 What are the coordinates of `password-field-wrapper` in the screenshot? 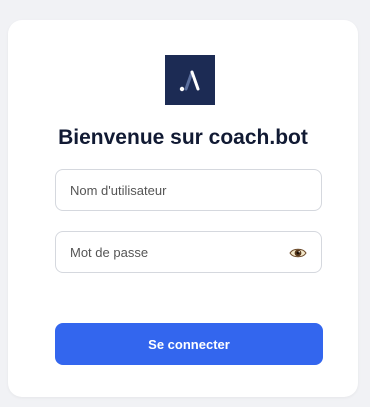 It's located at (188, 252).